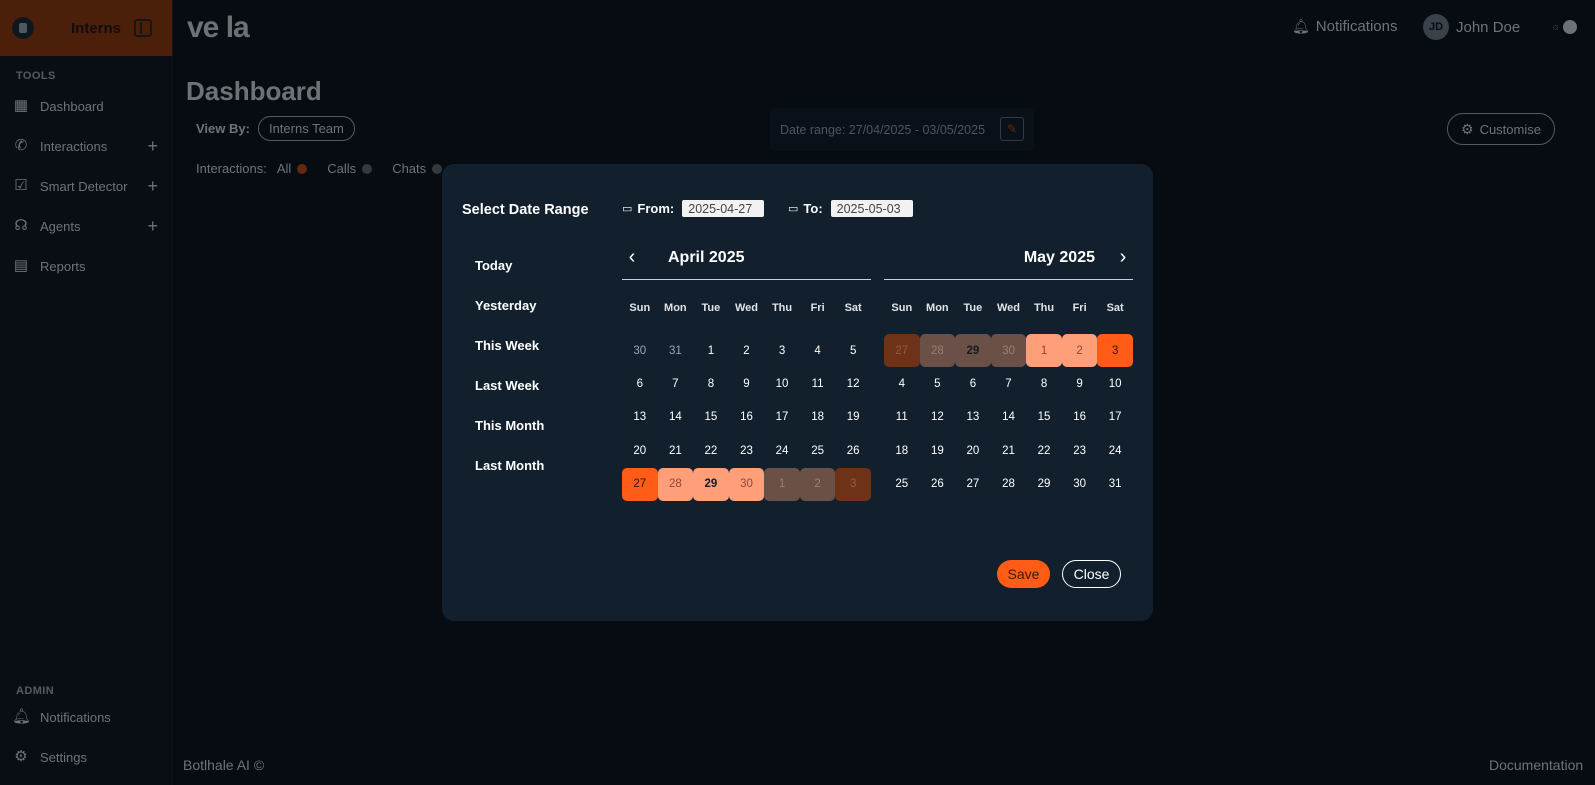  What do you see at coordinates (1123, 257) in the screenshot?
I see `chevron-right-icon: ›` at bounding box center [1123, 257].